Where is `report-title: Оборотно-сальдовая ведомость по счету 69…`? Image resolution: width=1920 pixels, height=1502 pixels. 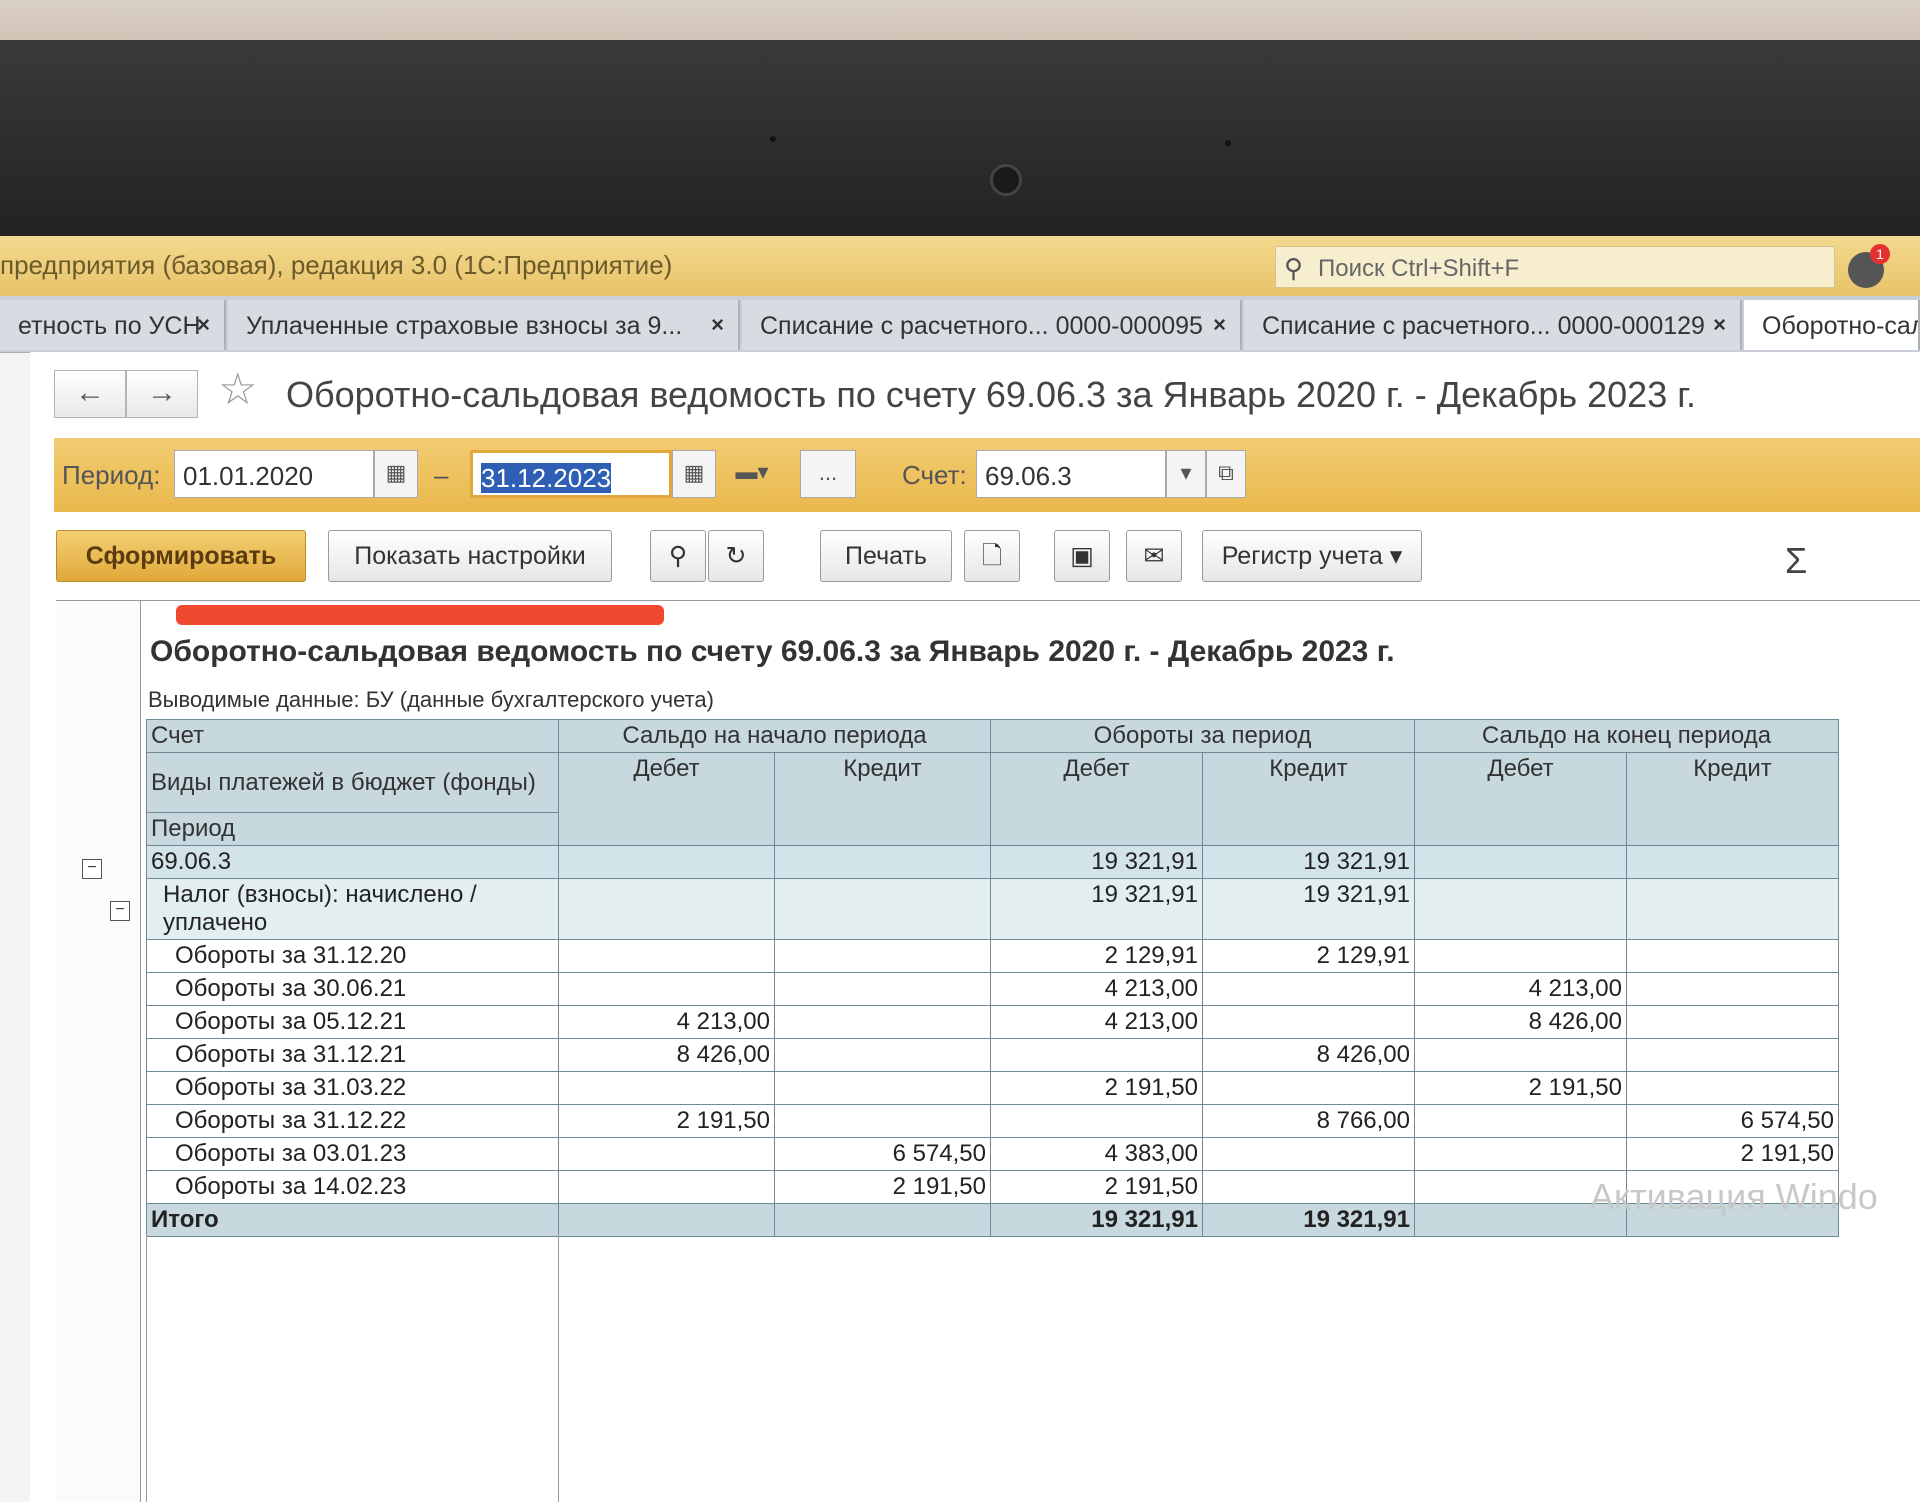 report-title: Оборотно-сальдовая ведомость по счету 69… is located at coordinates (772, 651).